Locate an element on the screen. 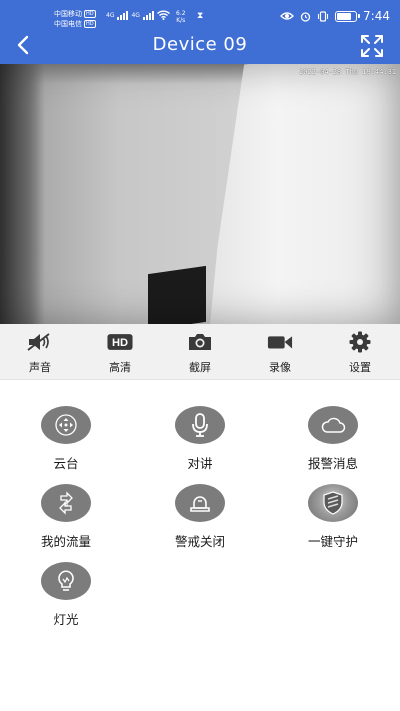 The image size is (400, 711). settings-button: 设置 is located at coordinates (360, 351).